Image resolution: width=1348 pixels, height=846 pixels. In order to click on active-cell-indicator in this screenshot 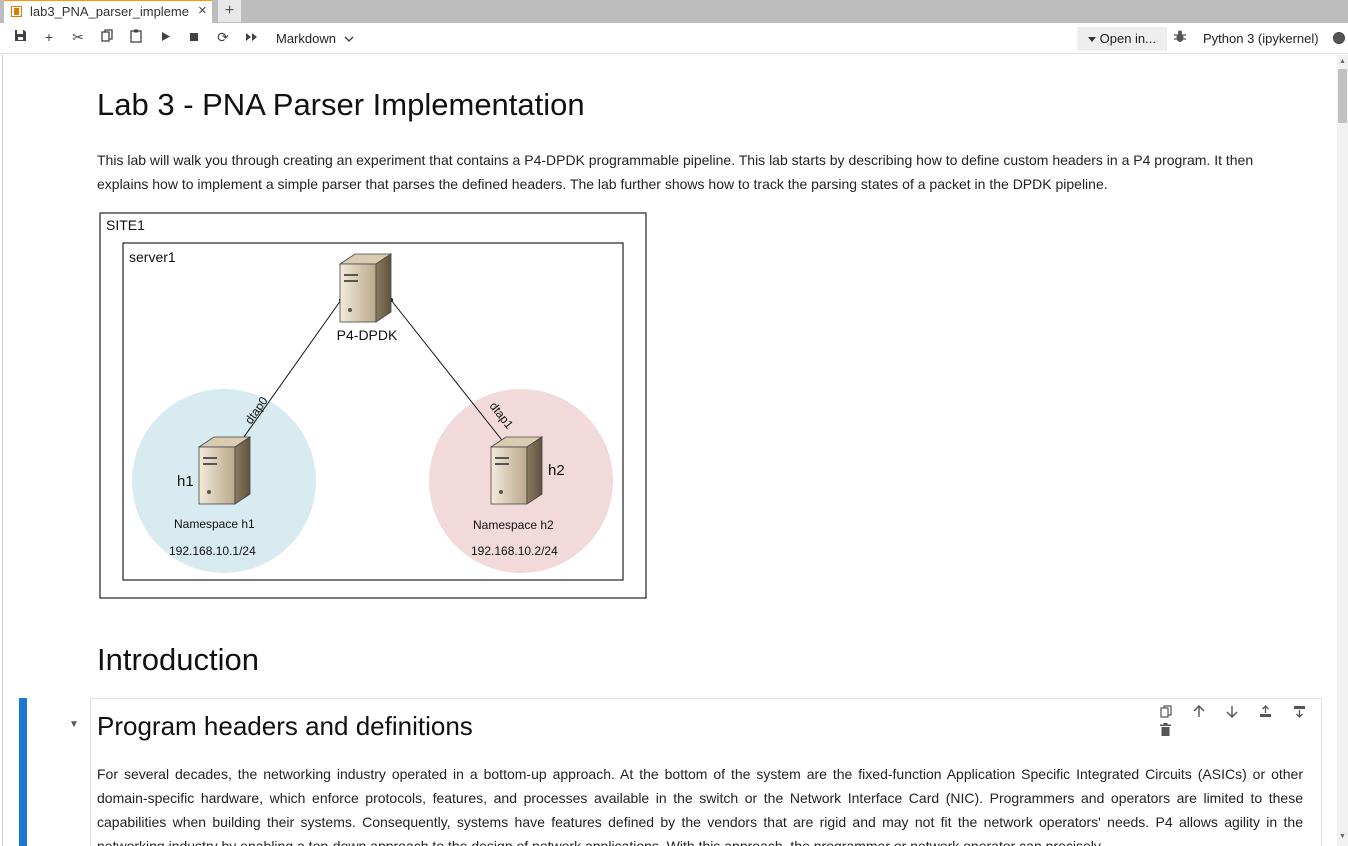, I will do `click(23, 772)`.